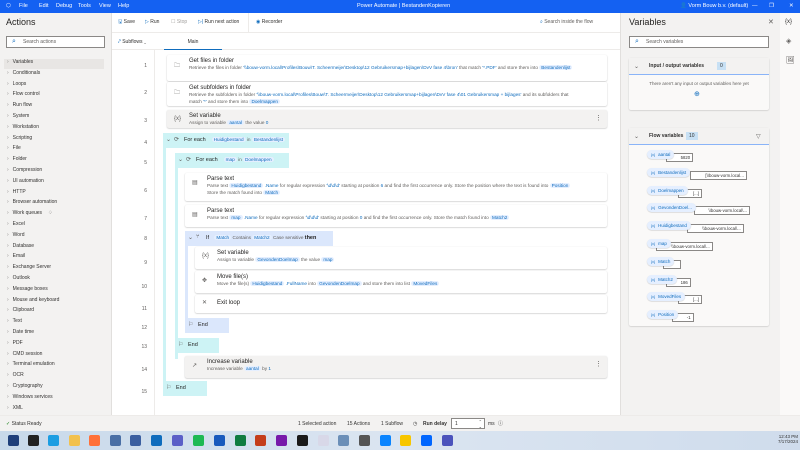 This screenshot has height=450, width=800. Describe the element at coordinates (269, 22) in the screenshot. I see `recorder-button: ◉ Recorder` at that location.